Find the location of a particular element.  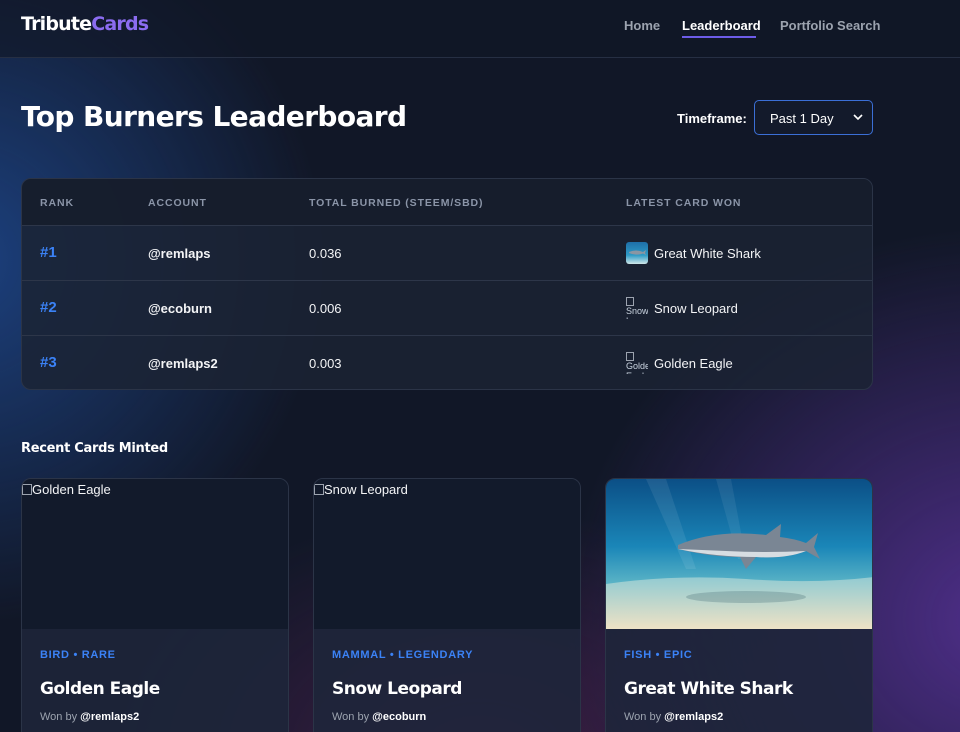

nav-portfolio-search: Portfolio Search is located at coordinates (830, 25).